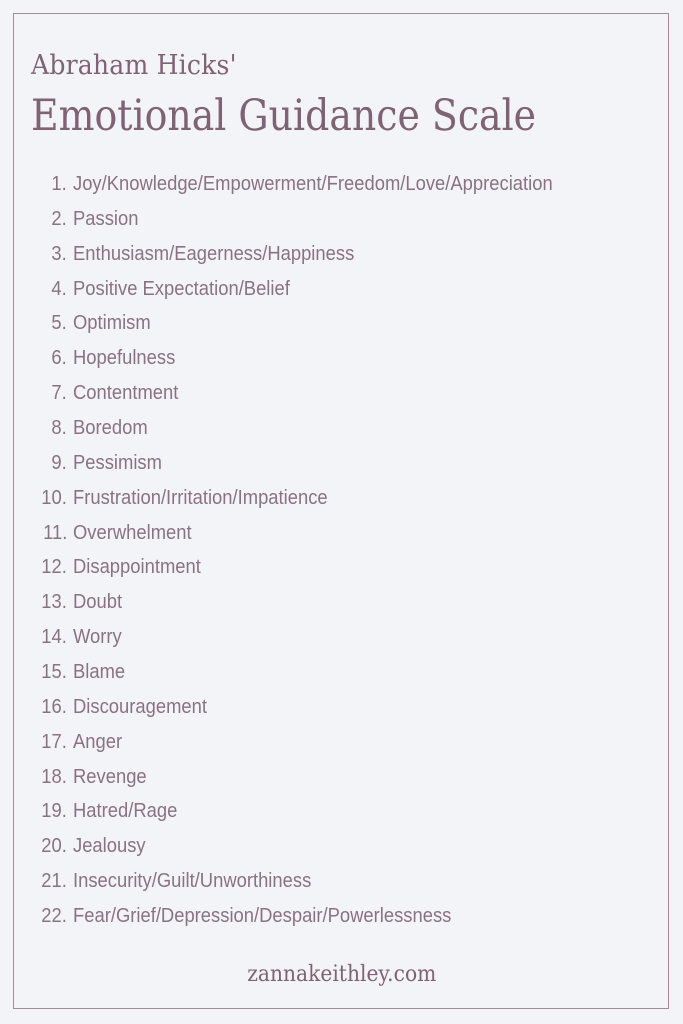 The image size is (683, 1024). I want to click on item-label: Disappointment, so click(137, 567).